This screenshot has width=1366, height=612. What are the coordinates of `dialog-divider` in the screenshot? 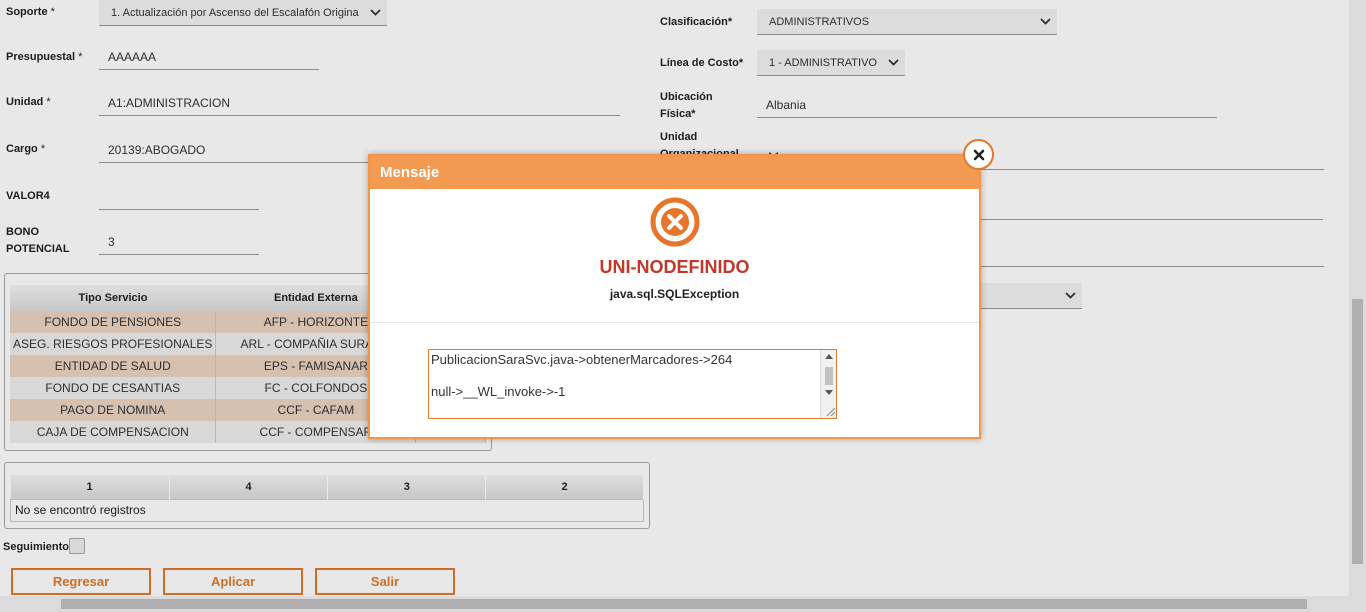 It's located at (674, 322).